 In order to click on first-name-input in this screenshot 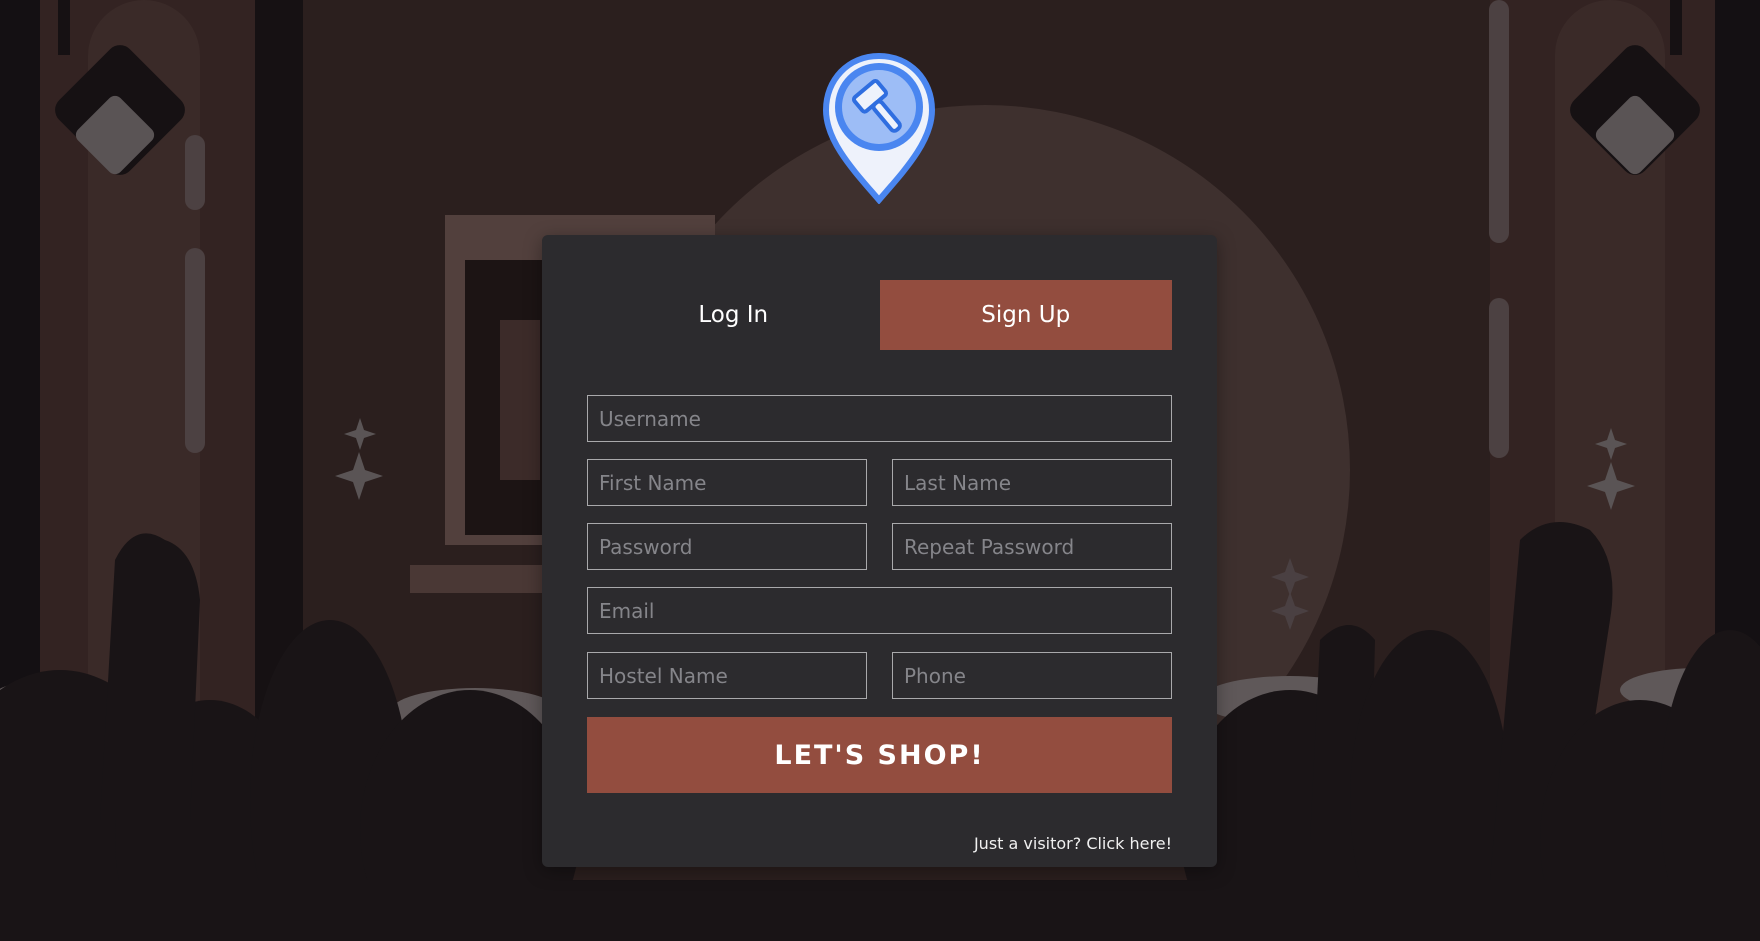, I will do `click(727, 482)`.